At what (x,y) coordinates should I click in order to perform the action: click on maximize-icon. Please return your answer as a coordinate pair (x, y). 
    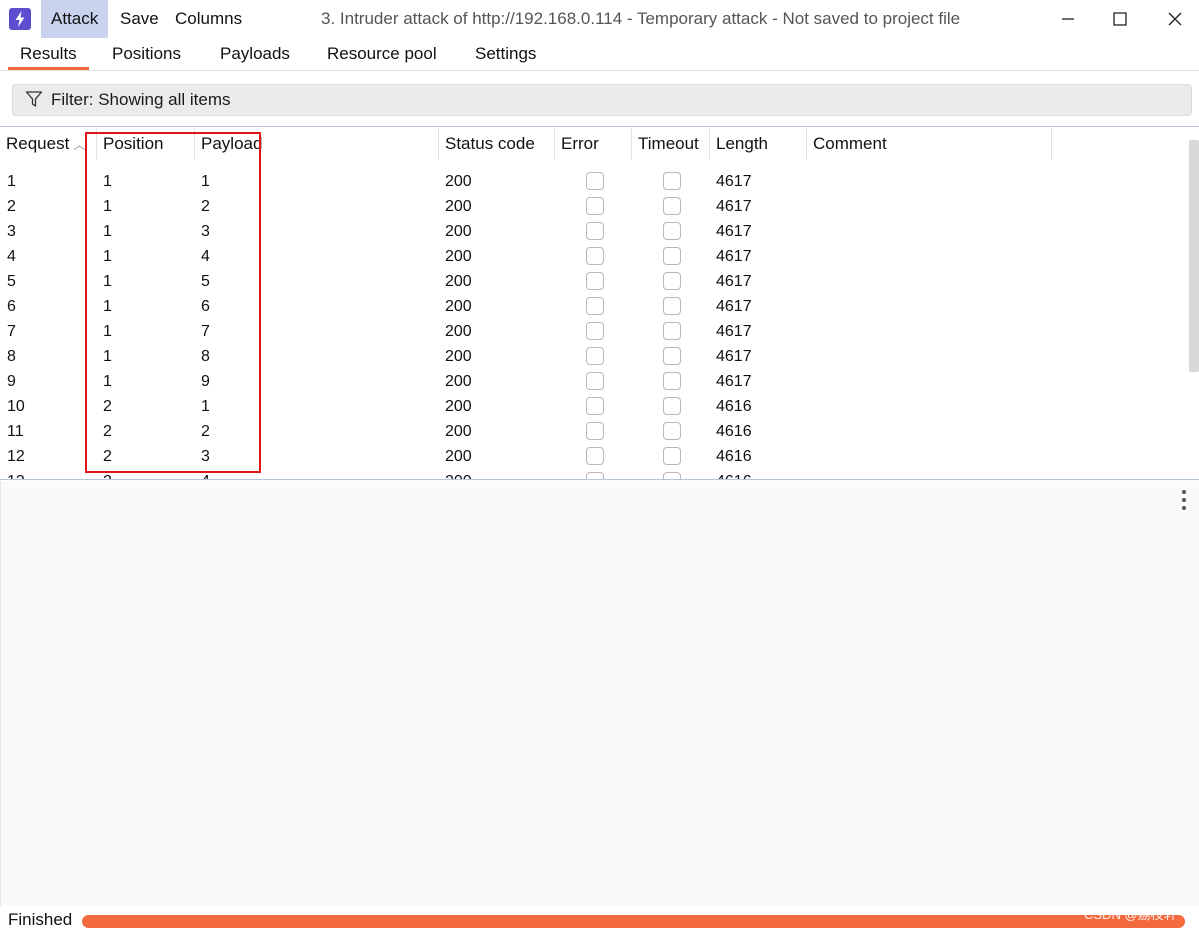
    Looking at the image, I should click on (1120, 19).